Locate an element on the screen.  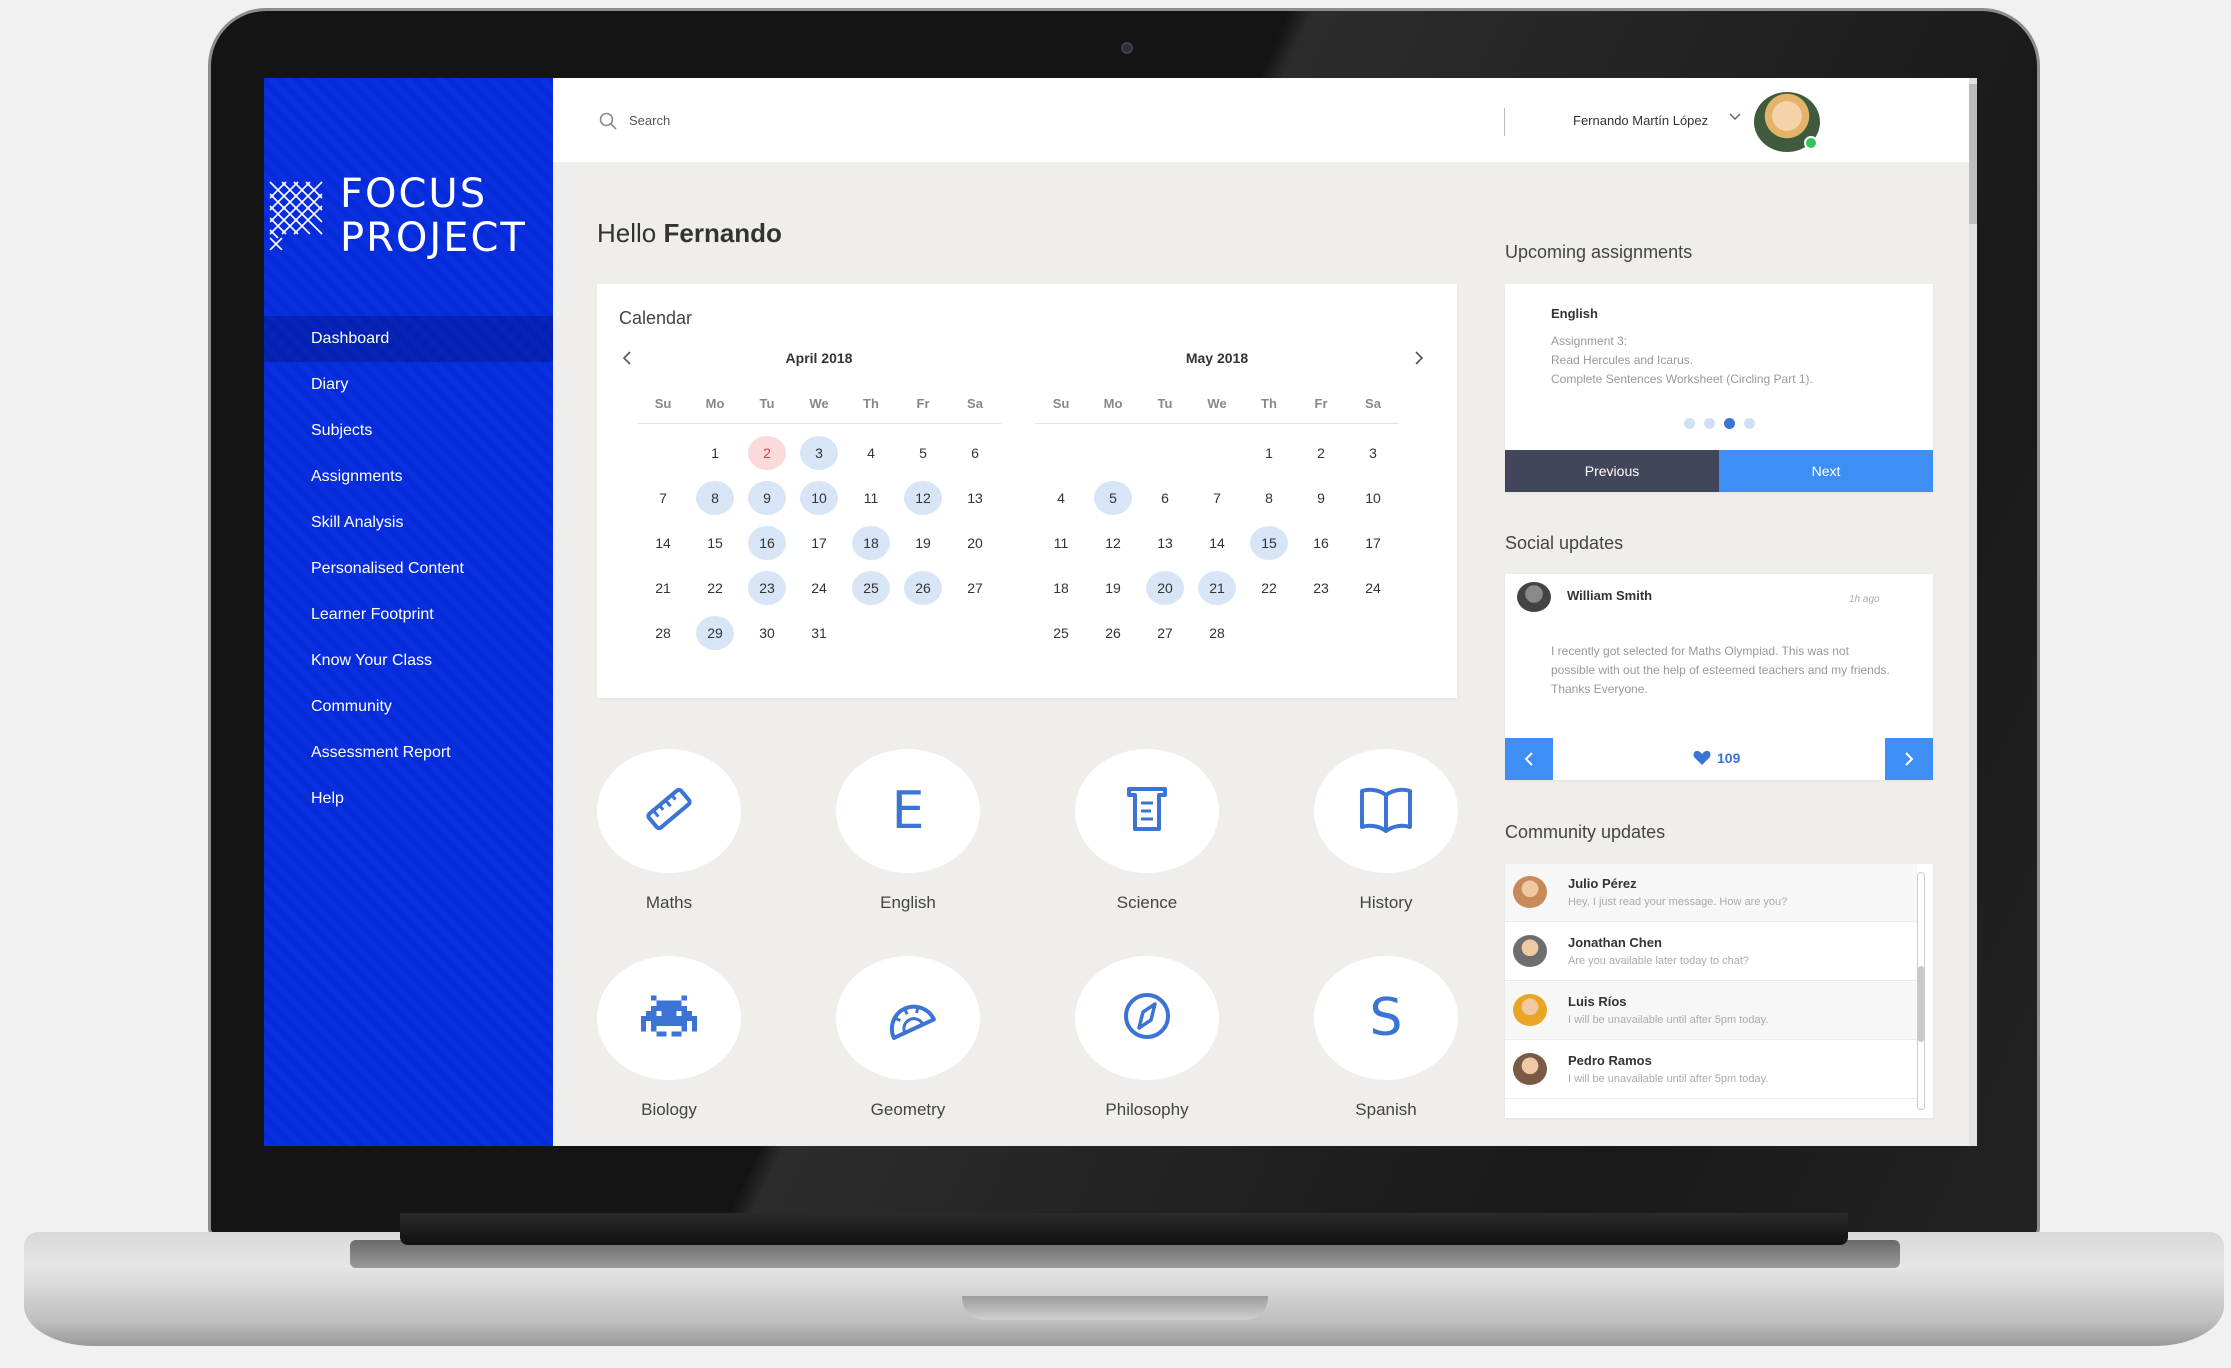
subject-tile-spanish: S Spanish is located at coordinates (1386, 1038).